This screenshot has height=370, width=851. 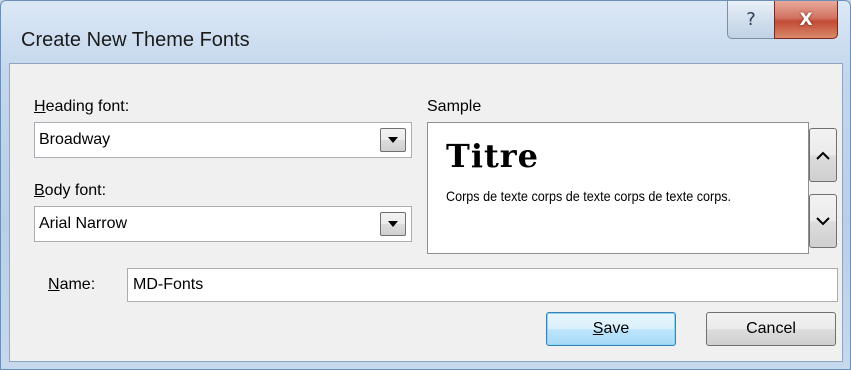 What do you see at coordinates (223, 140) in the screenshot?
I see `heading-font-select: Broadway` at bounding box center [223, 140].